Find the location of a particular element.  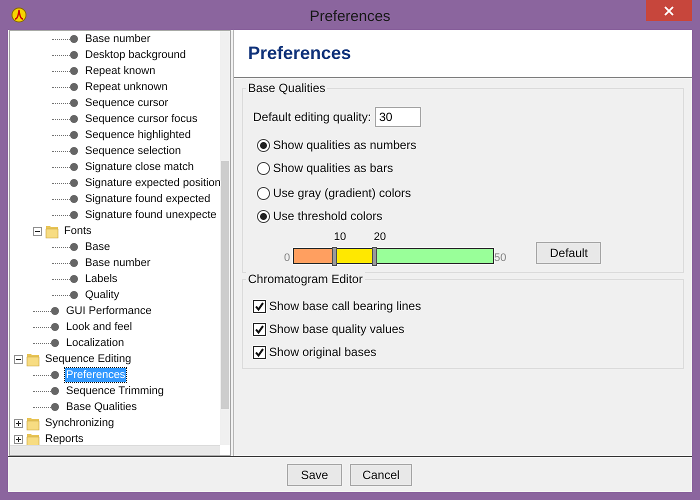

close-icon is located at coordinates (669, 11).